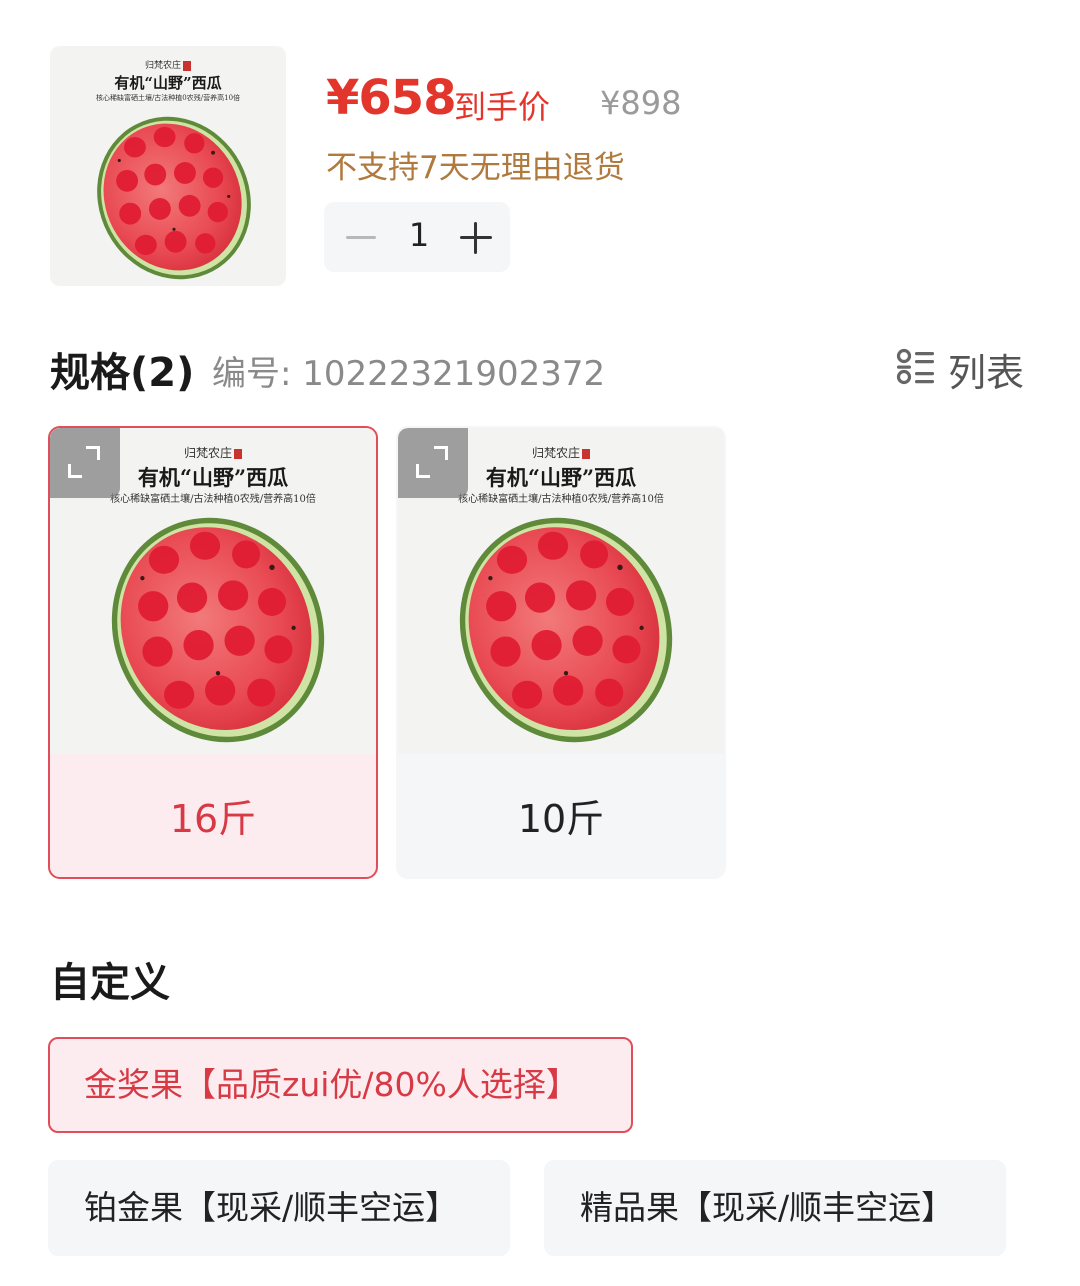 The width and height of the screenshot is (1080, 1286). Describe the element at coordinates (986, 373) in the screenshot. I see `list-view-label: 列表` at that location.